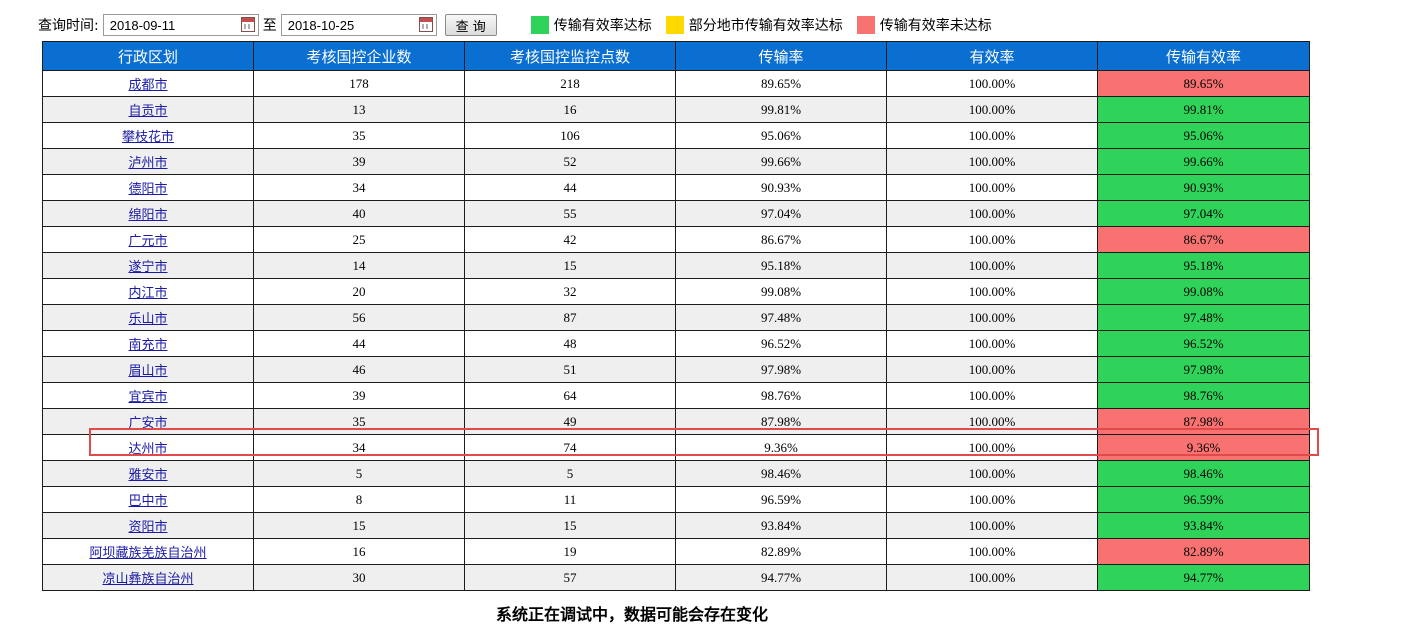  I want to click on cell-enterprises: 20, so click(359, 291).